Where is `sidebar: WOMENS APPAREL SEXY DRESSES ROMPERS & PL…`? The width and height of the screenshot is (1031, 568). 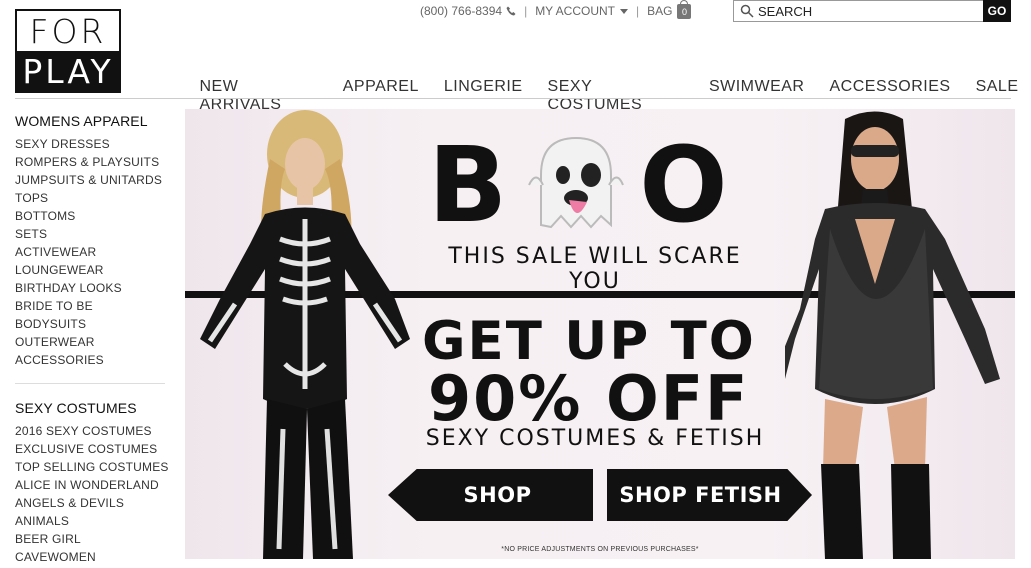 sidebar: WOMENS APPAREL SEXY DRESSES ROMPERS & PL… is located at coordinates (95, 339).